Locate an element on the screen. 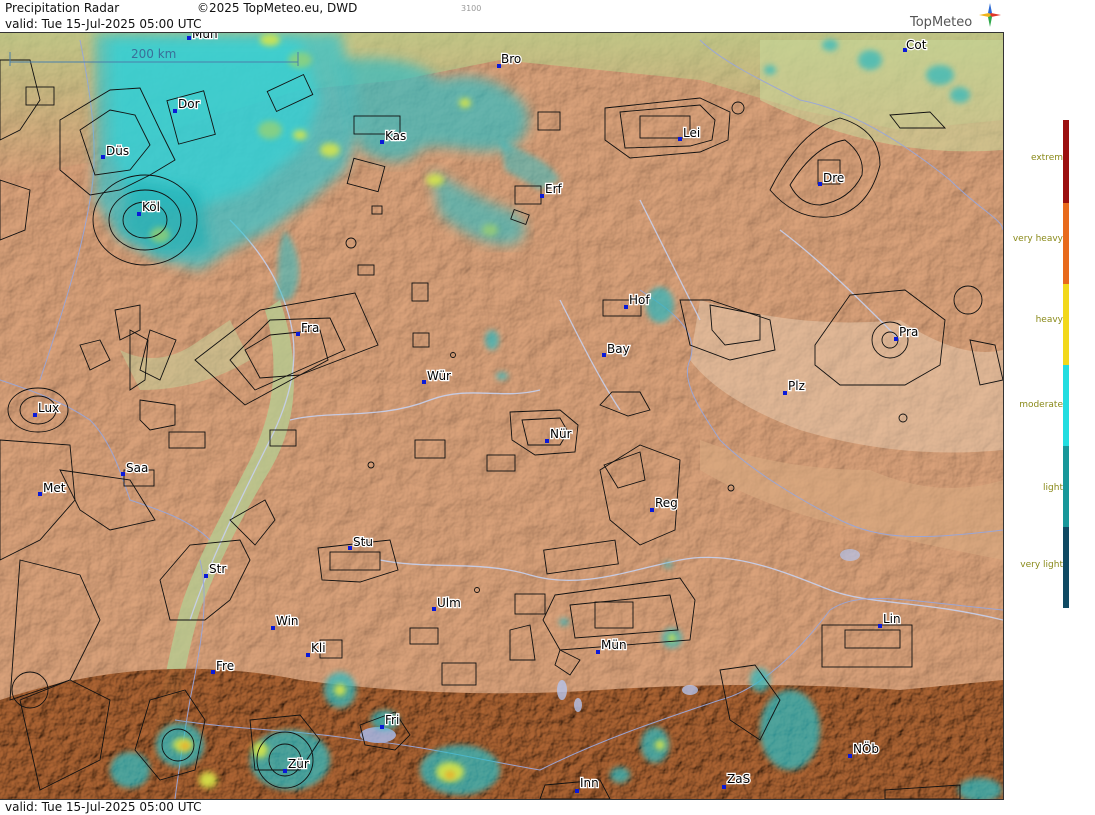  legend-bar-extrem is located at coordinates (1066, 161).